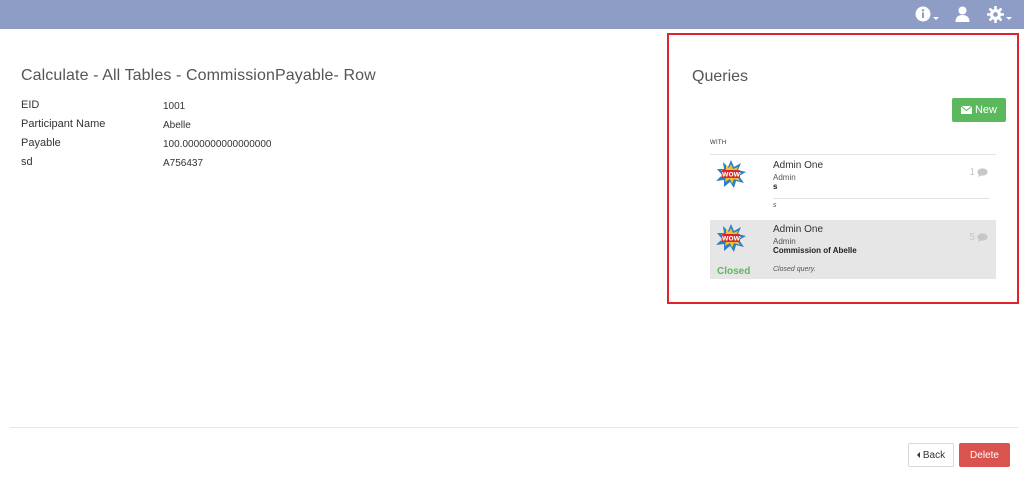  What do you see at coordinates (174, 106) in the screenshot?
I see `field-value-eid: 1001` at bounding box center [174, 106].